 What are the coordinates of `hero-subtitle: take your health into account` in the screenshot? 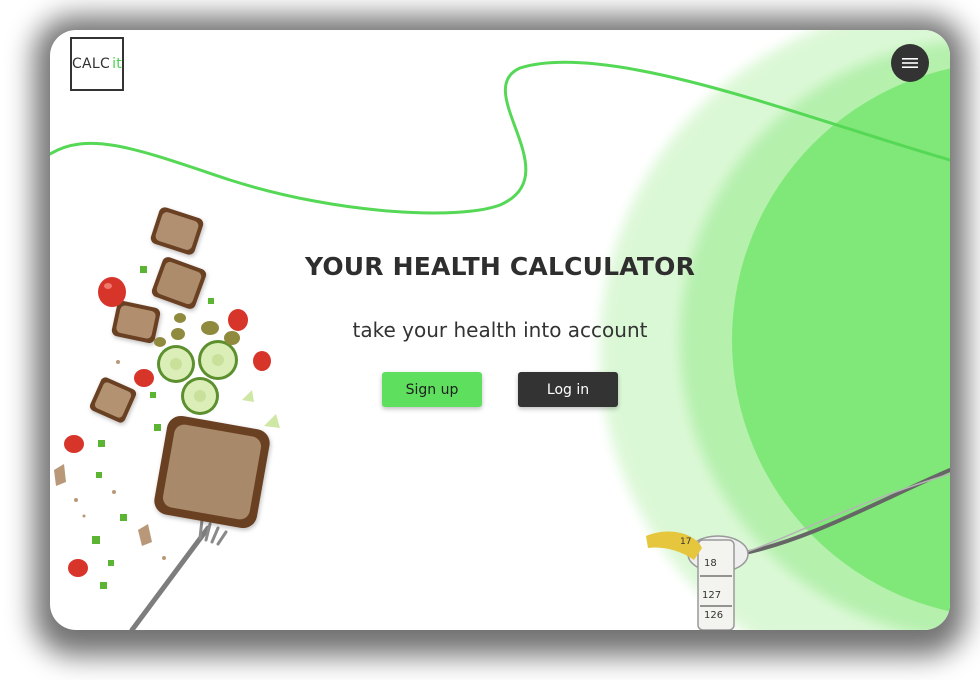 It's located at (500, 330).